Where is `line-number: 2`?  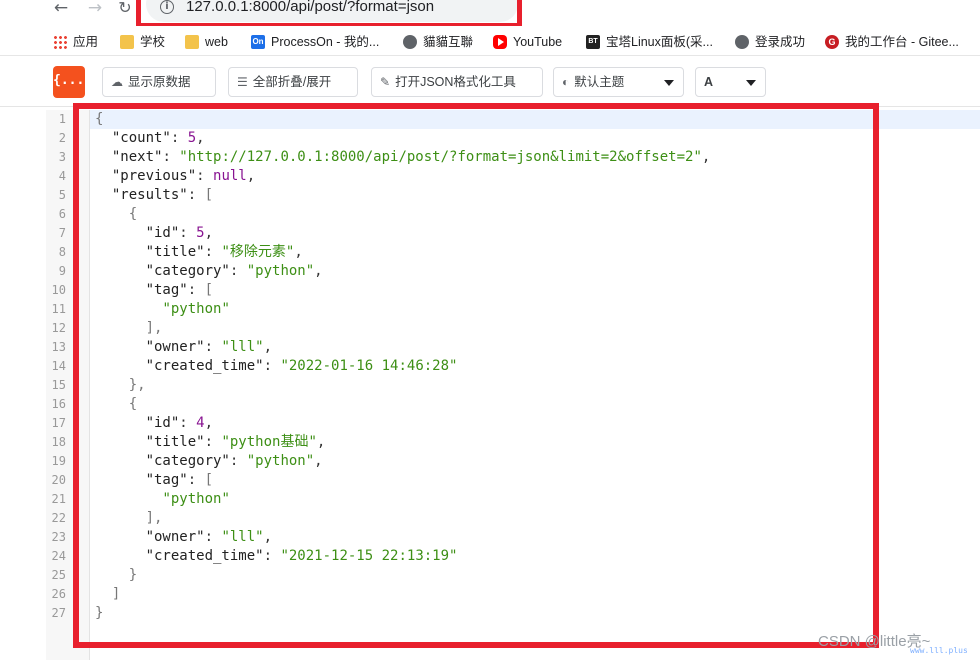
line-number: 2 is located at coordinates (62, 138).